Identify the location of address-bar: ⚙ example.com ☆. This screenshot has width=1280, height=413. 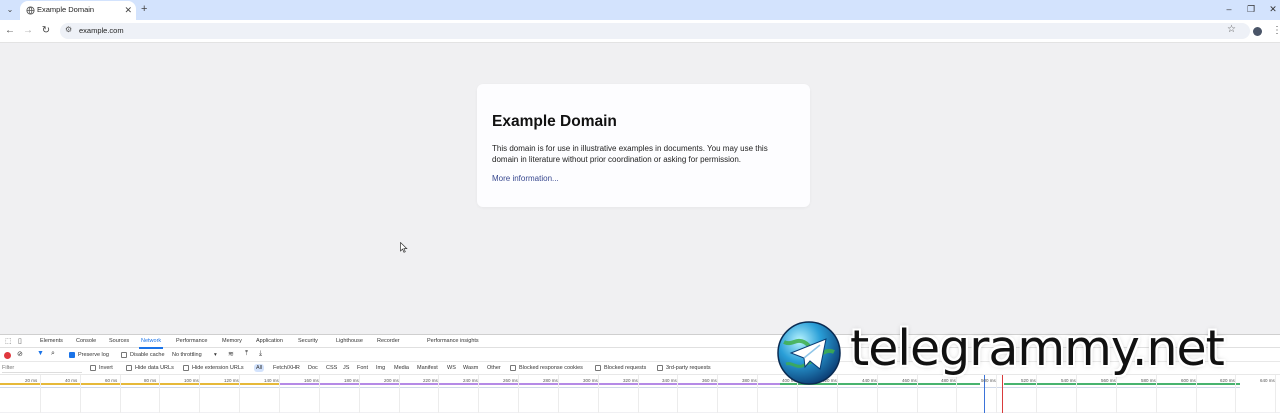
(655, 31).